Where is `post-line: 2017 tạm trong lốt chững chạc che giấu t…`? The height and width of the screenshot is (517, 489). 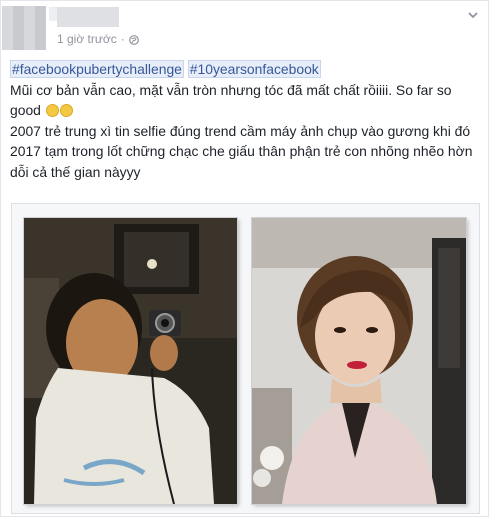 post-line: 2017 tạm trong lốt chững chạc che giấu t… is located at coordinates (241, 161).